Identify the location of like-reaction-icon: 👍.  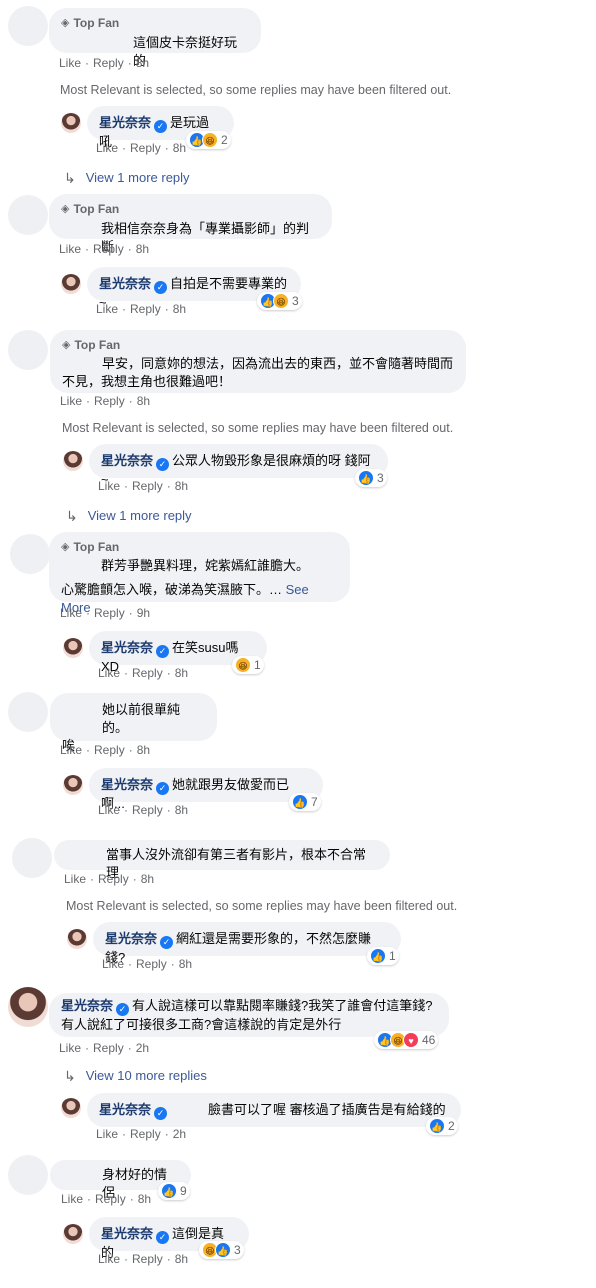
(169, 1191).